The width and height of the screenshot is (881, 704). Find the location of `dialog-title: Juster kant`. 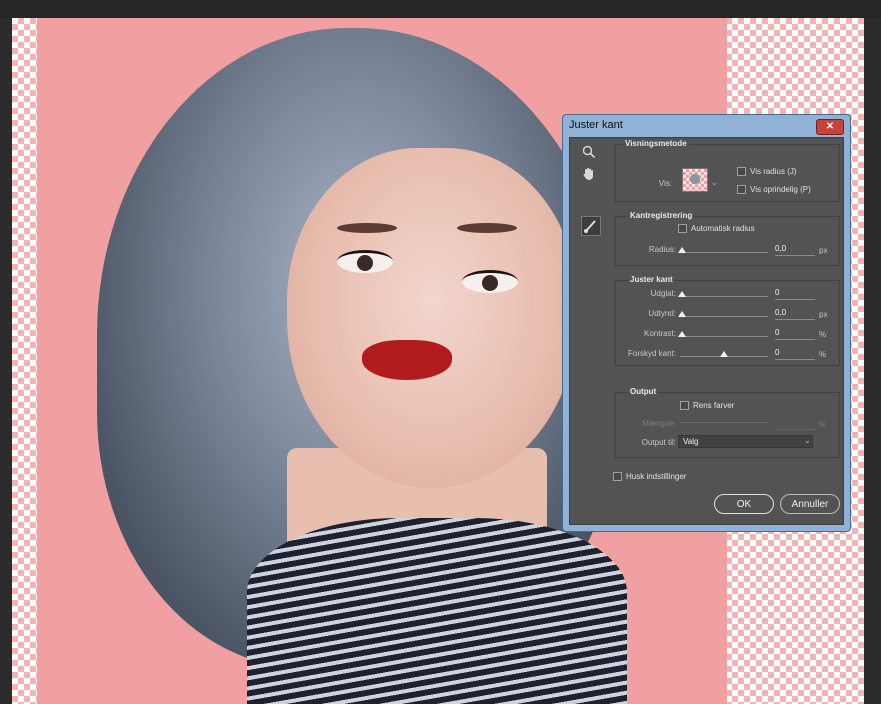

dialog-title: Juster kant is located at coordinates (596, 125).